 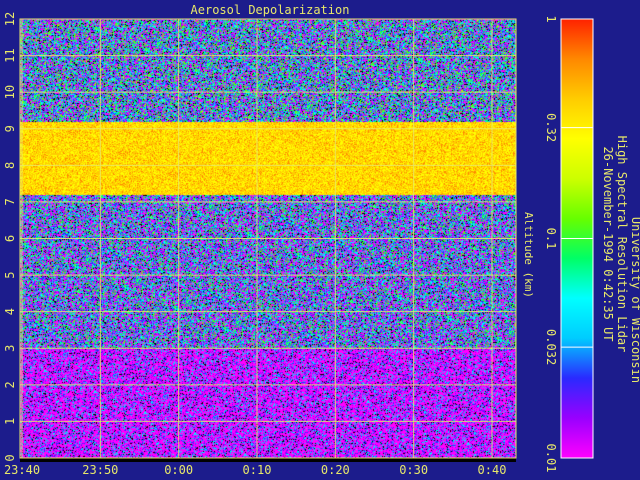 I want to click on y-tick-label: 1, so click(x=10, y=421).